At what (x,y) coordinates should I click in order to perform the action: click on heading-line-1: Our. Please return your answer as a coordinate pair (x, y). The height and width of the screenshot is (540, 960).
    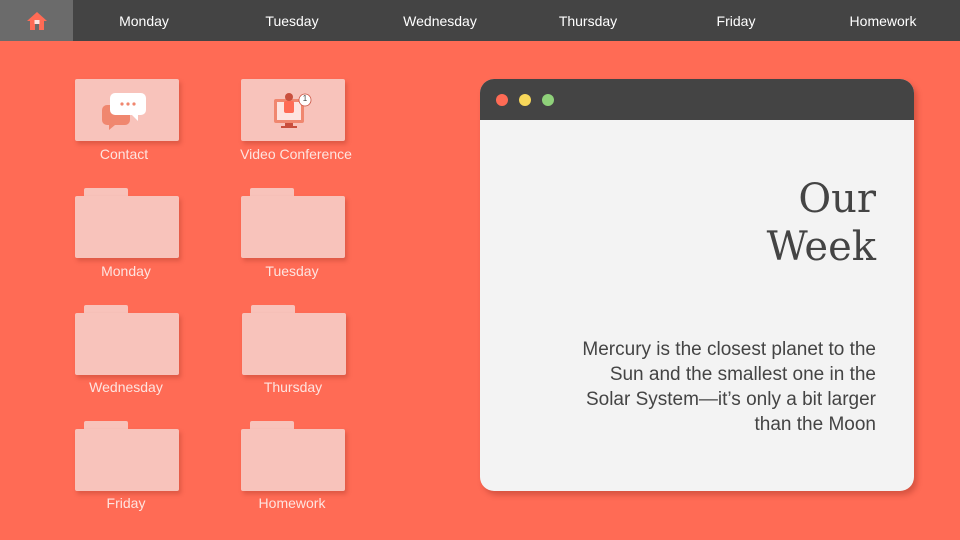
    Looking at the image, I should click on (837, 199).